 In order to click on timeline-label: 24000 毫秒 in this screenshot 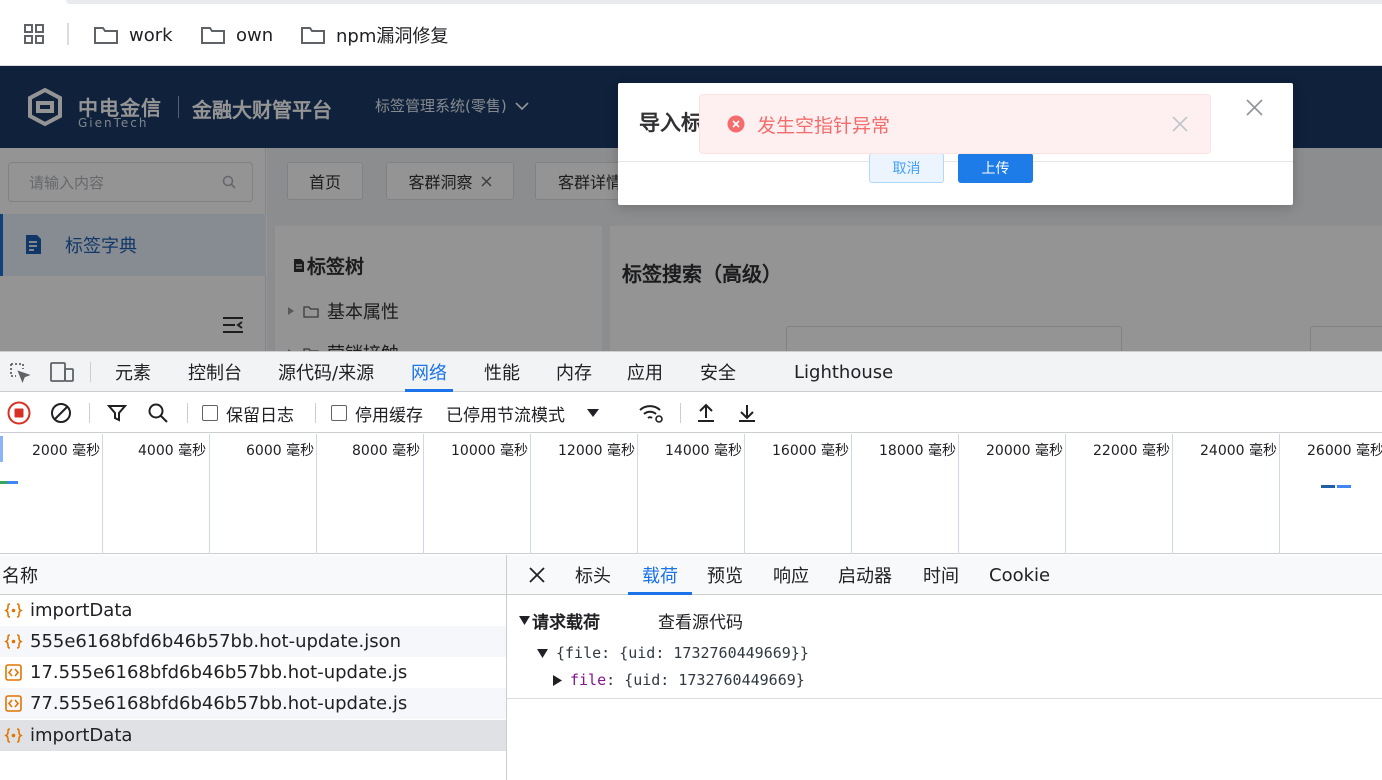, I will do `click(1238, 451)`.